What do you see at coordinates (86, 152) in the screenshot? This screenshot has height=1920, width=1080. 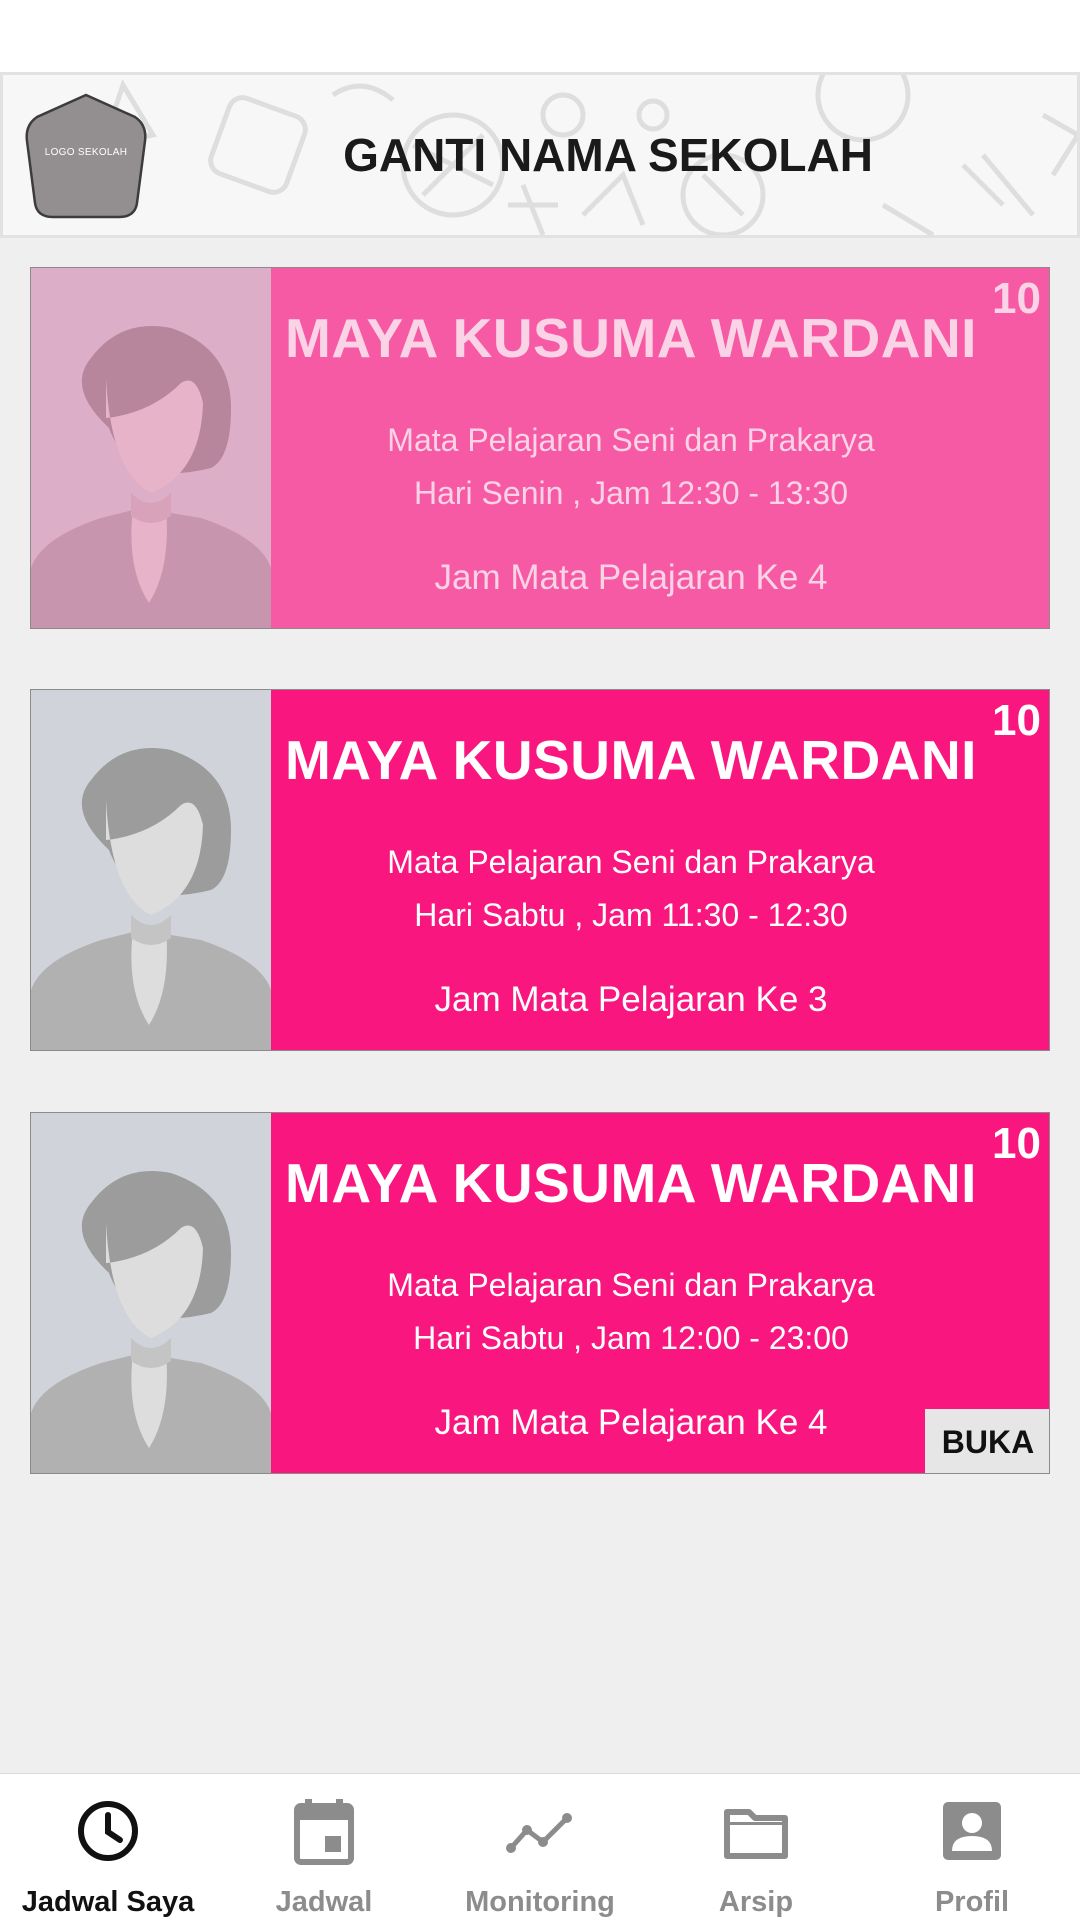 I see `logo-text: LOGO SEKOLAH` at bounding box center [86, 152].